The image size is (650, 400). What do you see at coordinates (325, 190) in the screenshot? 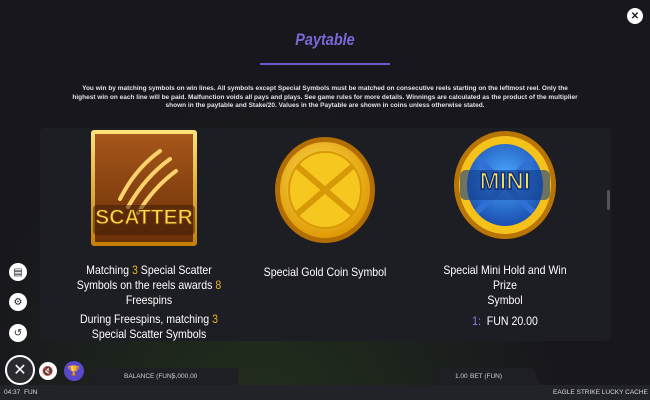
I see `gold-coin-symbol` at bounding box center [325, 190].